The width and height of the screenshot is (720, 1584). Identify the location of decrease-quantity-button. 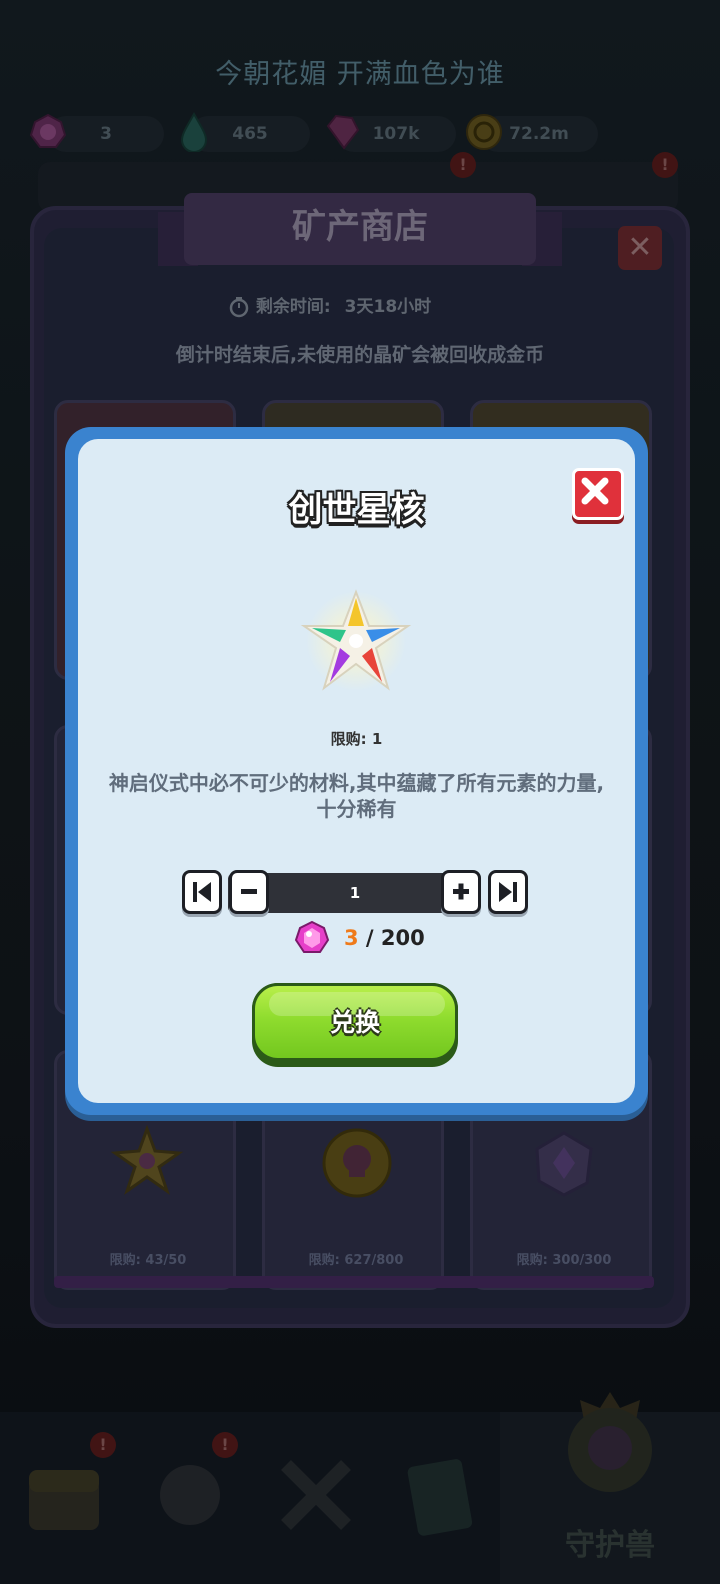
(249, 892).